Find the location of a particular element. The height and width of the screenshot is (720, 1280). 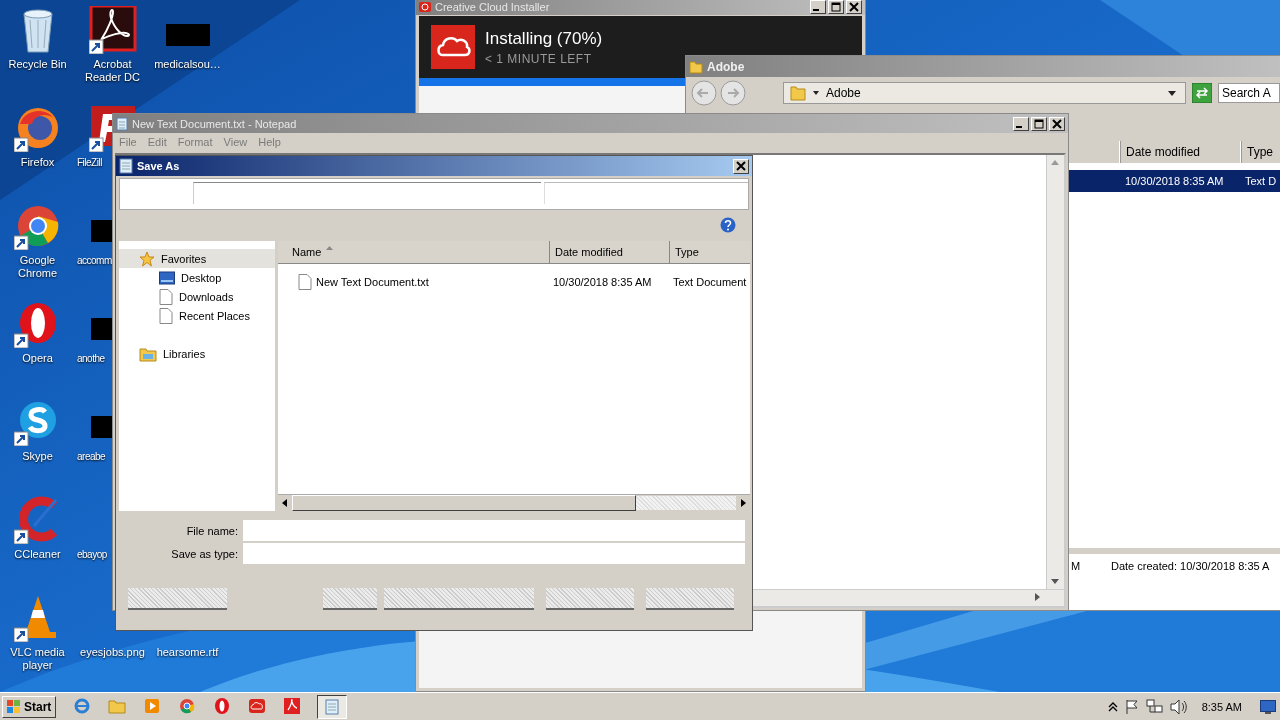

scroll-thumb is located at coordinates (464, 503).